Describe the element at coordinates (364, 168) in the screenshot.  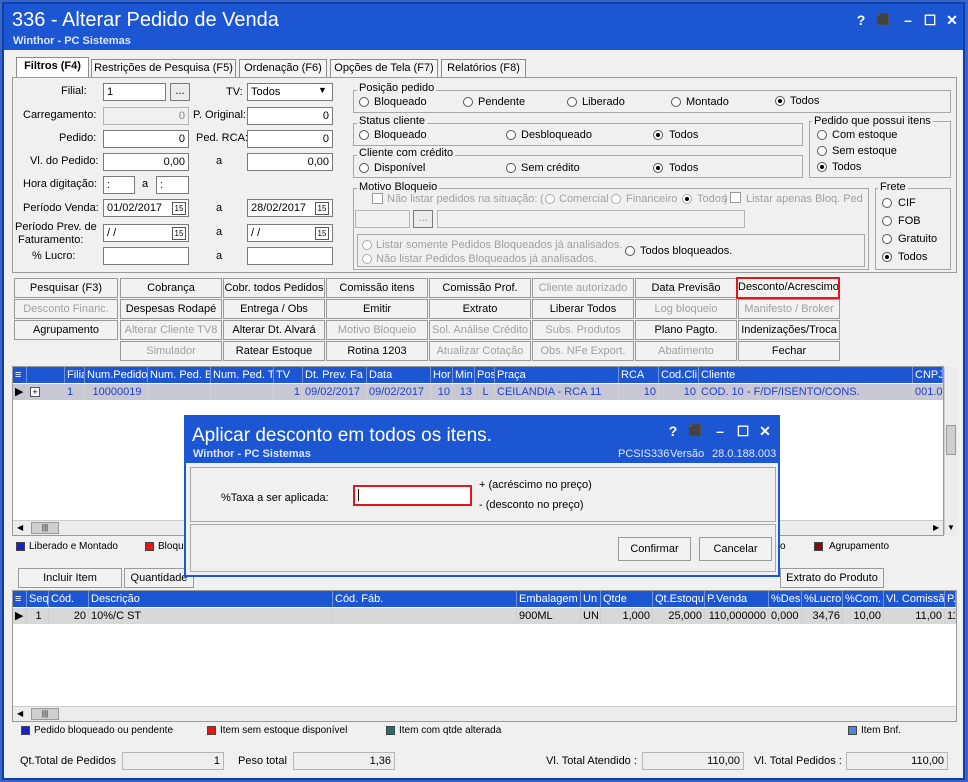
I see `radio-credito-disponivel` at that location.